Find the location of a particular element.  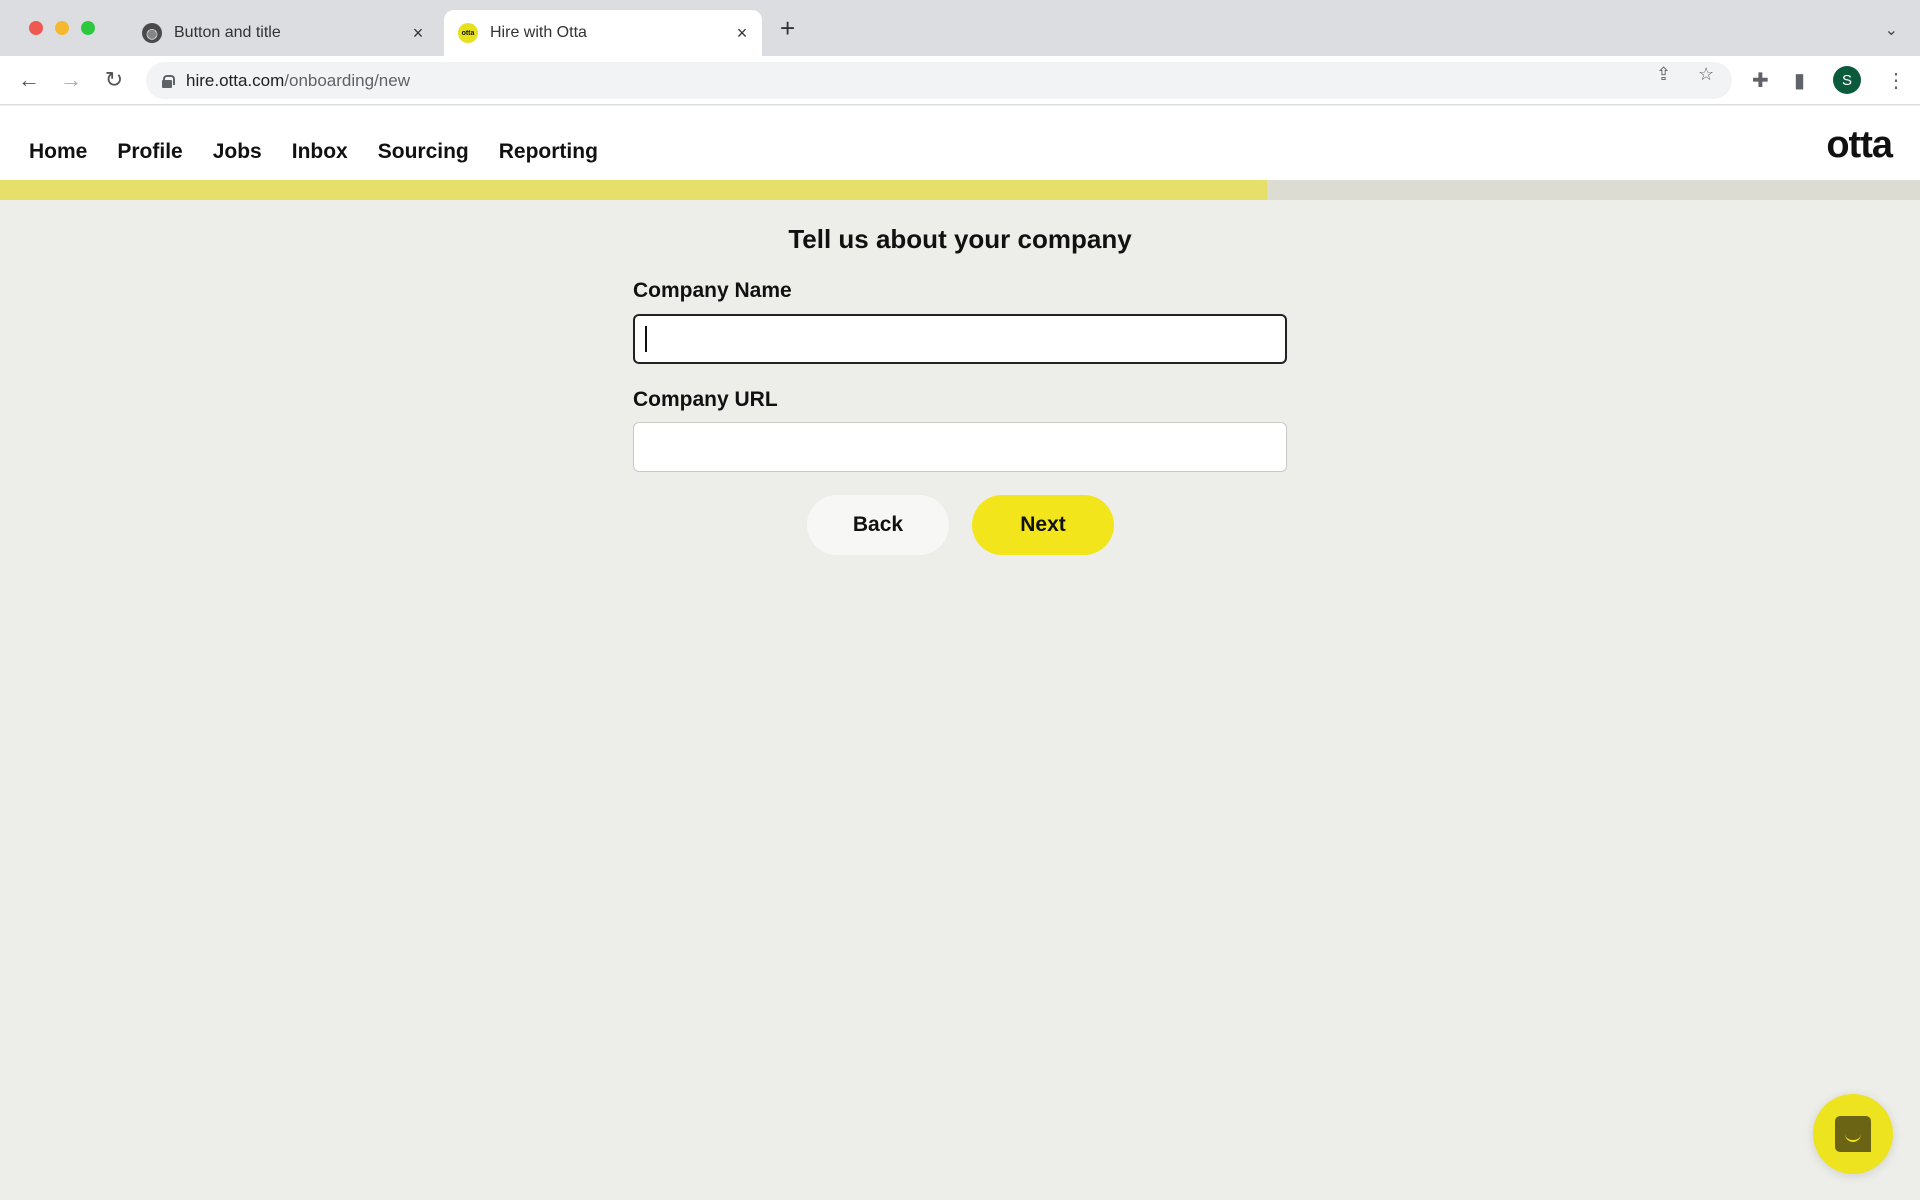

chat-bubble-icon is located at coordinates (1853, 1134).